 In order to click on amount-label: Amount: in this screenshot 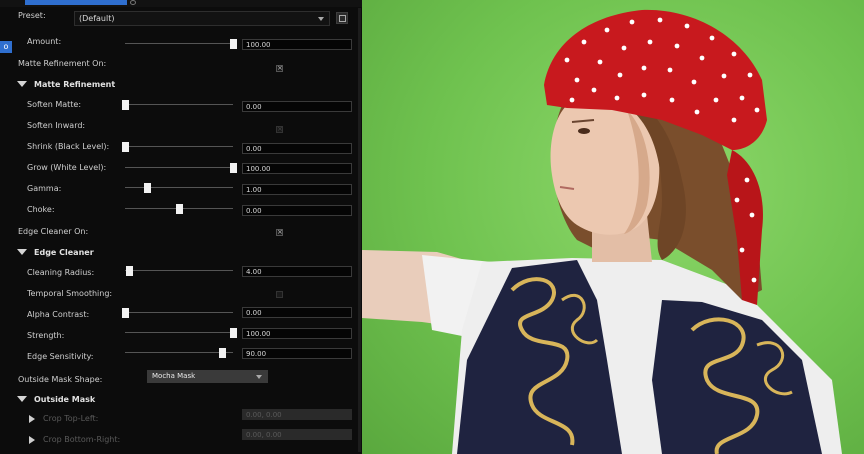, I will do `click(44, 41)`.